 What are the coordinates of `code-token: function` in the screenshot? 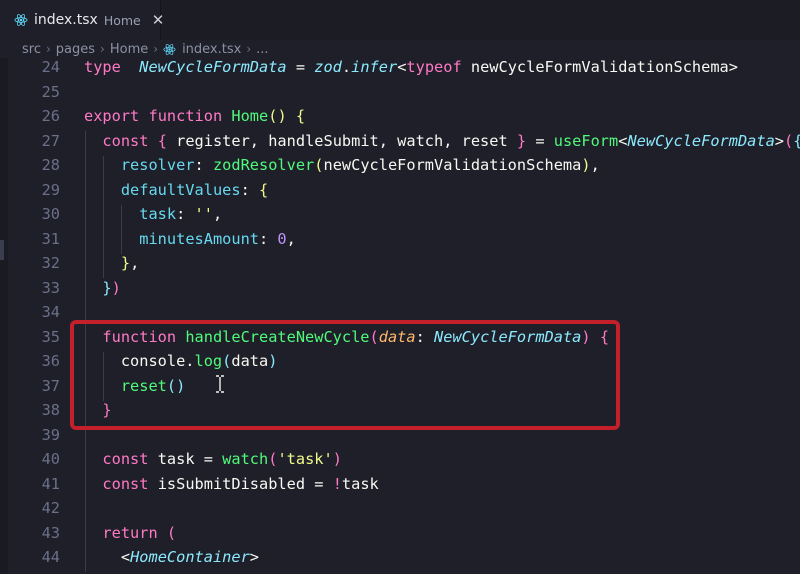 It's located at (185, 116).